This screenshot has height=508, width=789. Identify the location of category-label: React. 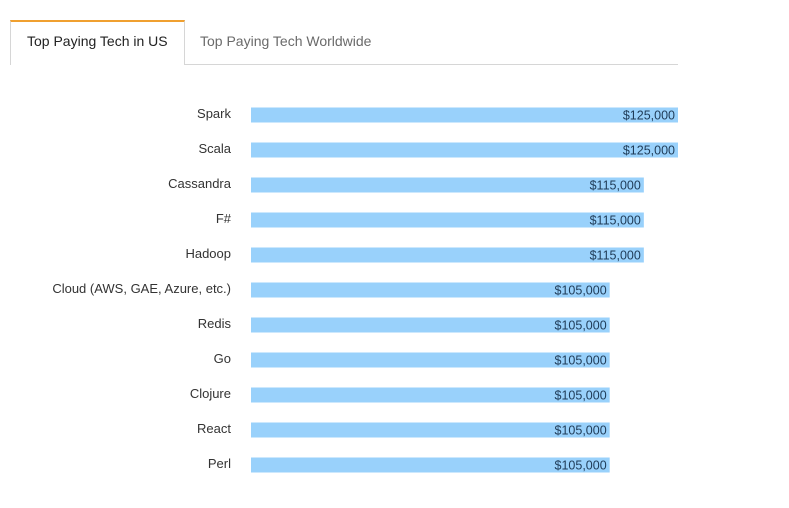
(214, 428).